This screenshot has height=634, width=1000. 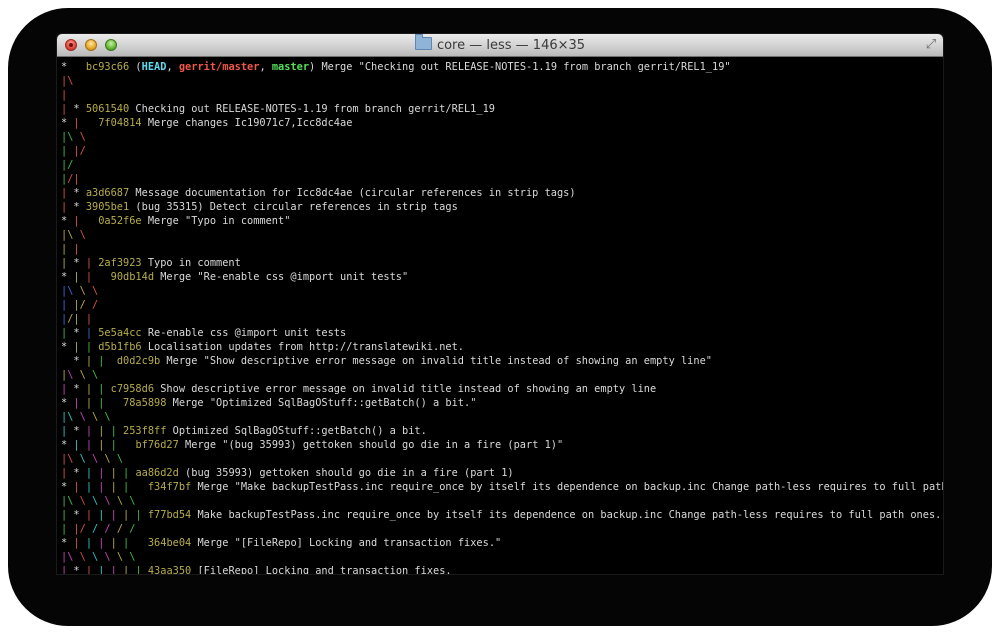 I want to click on log-line: |\ \ \ \, so click(x=502, y=417).